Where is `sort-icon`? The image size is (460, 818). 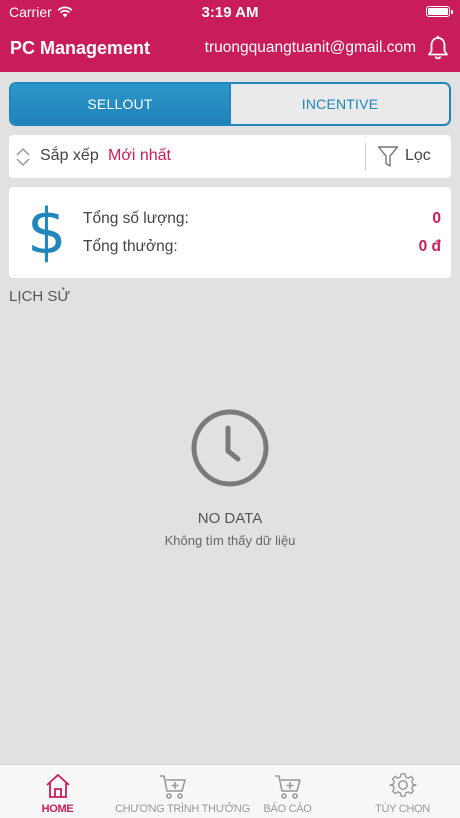 sort-icon is located at coordinates (23, 157).